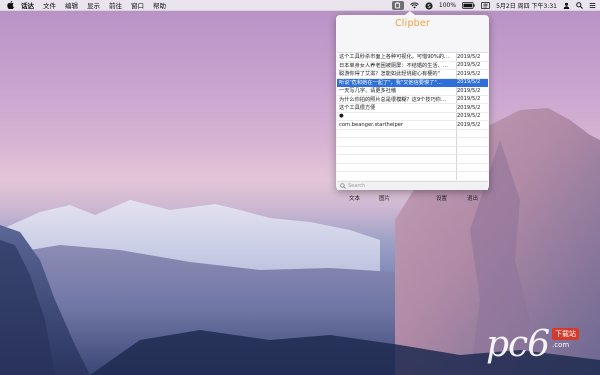 Image resolution: width=600 pixels, height=375 pixels. I want to click on clip-text: 聪游你得了艾滋？怎能如此轻佻甜心有梗的", so click(389, 74).